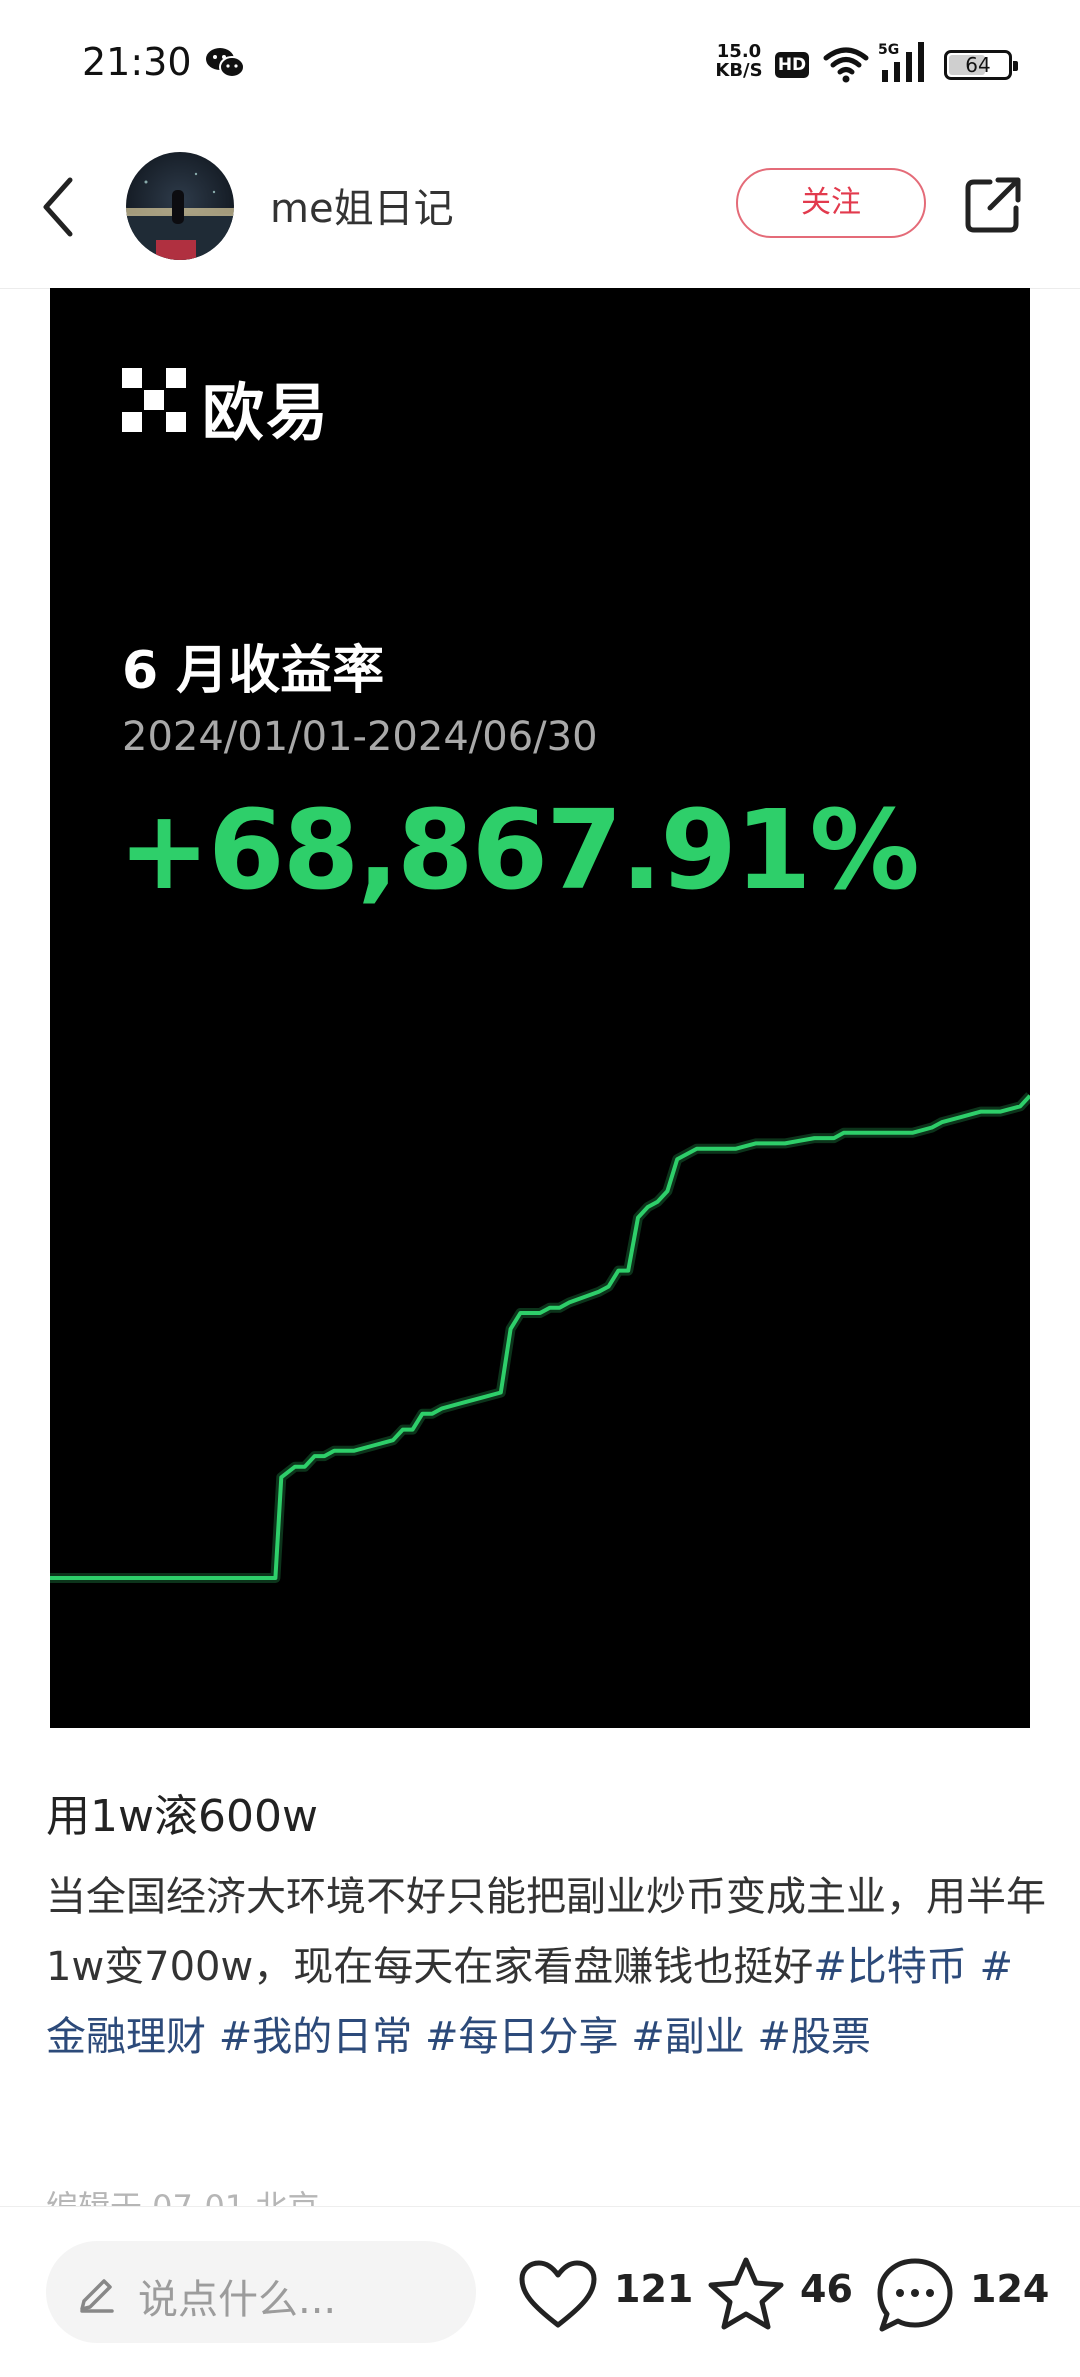 This screenshot has height=2377, width=1080. What do you see at coordinates (225, 63) in the screenshot?
I see `wechat-icon` at bounding box center [225, 63].